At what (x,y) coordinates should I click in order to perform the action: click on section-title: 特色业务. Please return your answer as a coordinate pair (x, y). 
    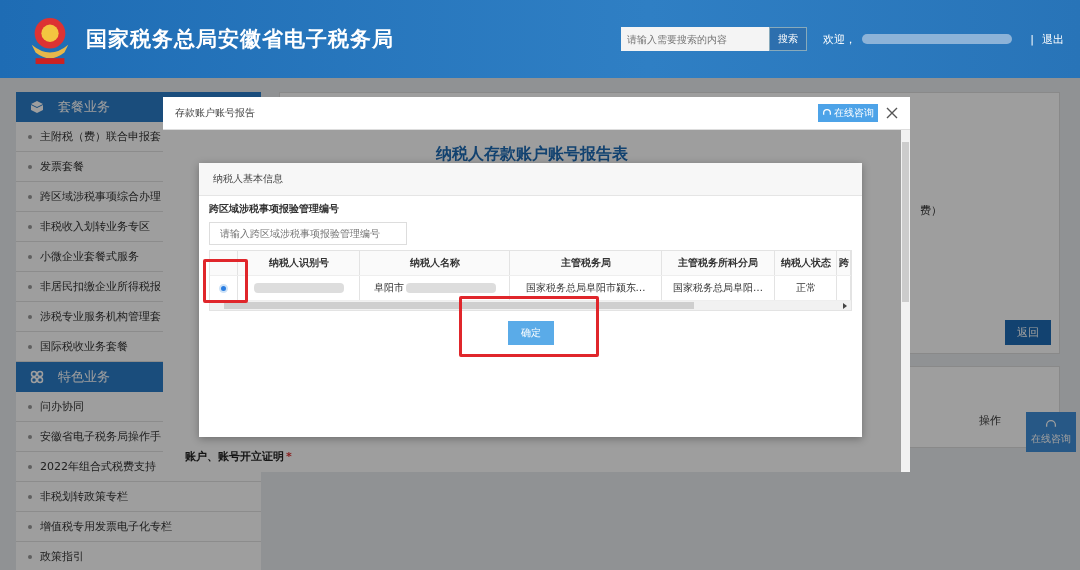
    Looking at the image, I should click on (84, 377).